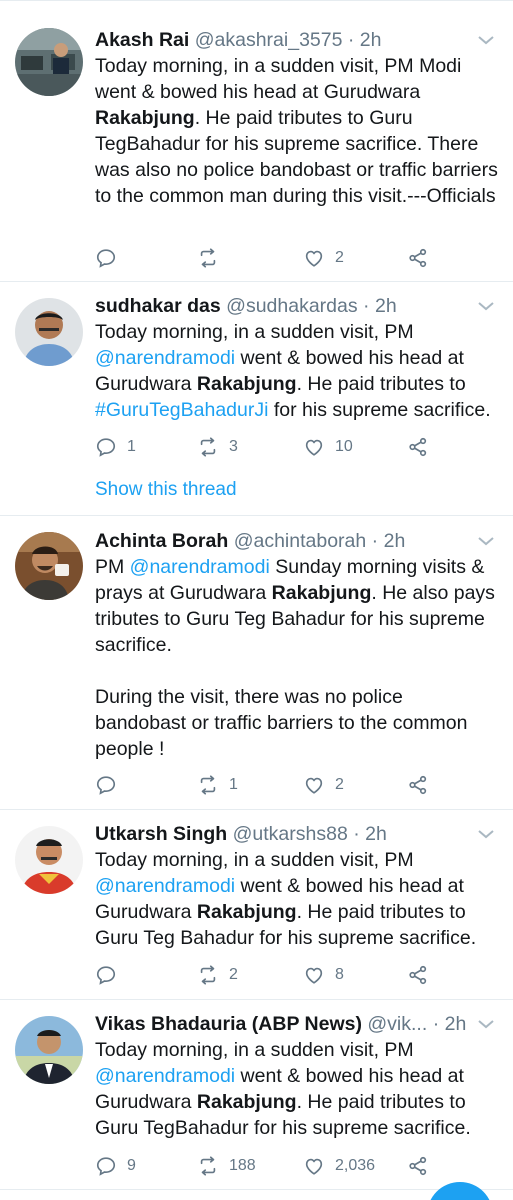 This screenshot has height=1200, width=513. I want to click on like-button: 8, so click(323, 975).